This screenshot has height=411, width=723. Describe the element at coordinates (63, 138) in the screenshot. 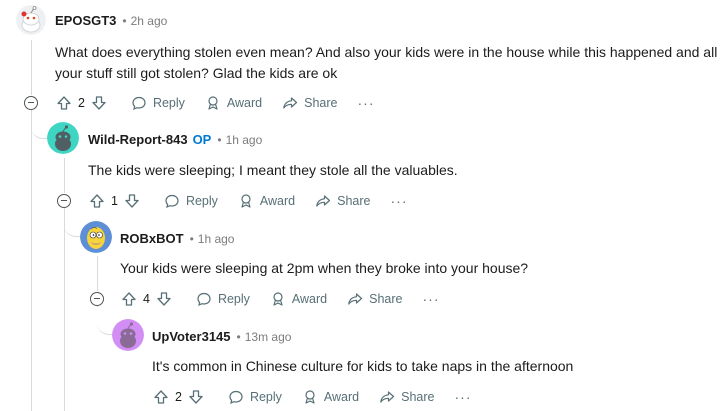

I see `snoo-teal-avatar` at that location.